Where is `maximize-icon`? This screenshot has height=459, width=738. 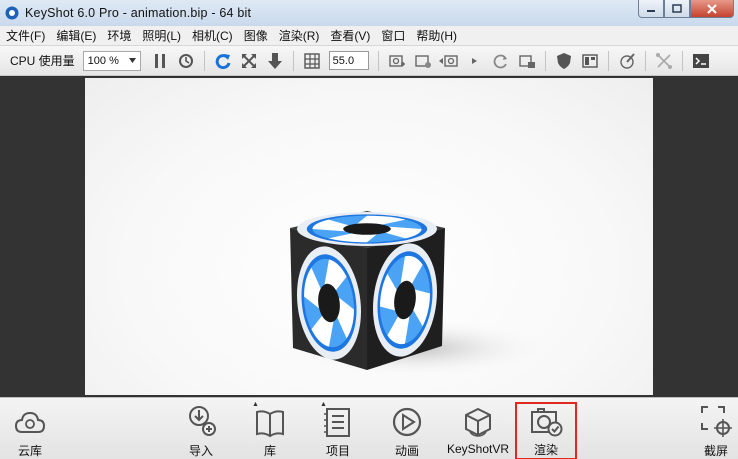 maximize-icon is located at coordinates (677, 8).